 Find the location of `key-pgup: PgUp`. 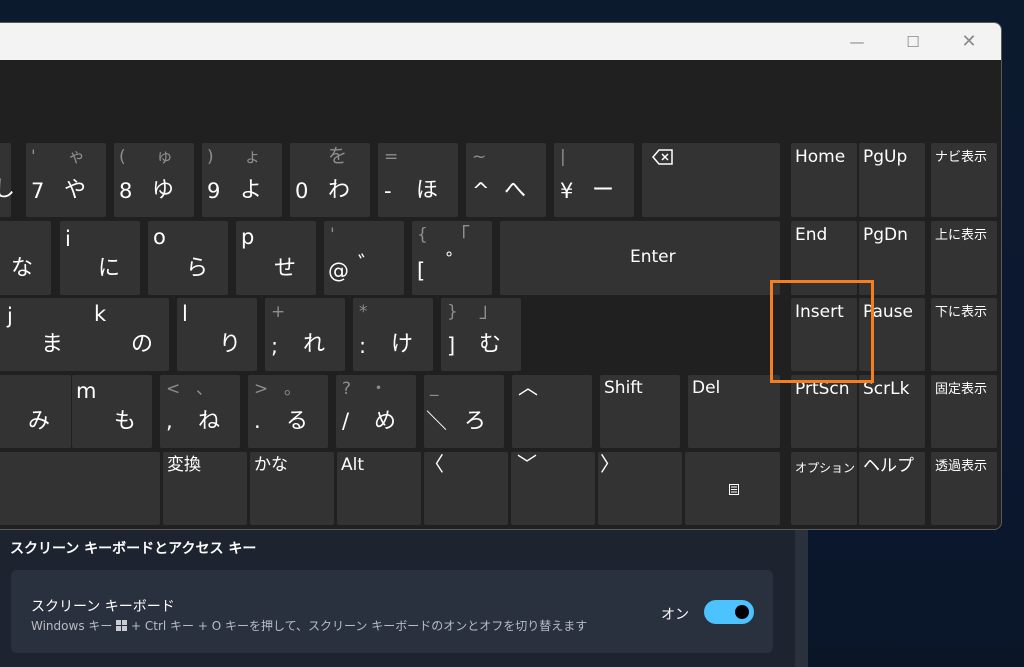

key-pgup: PgUp is located at coordinates (892, 180).